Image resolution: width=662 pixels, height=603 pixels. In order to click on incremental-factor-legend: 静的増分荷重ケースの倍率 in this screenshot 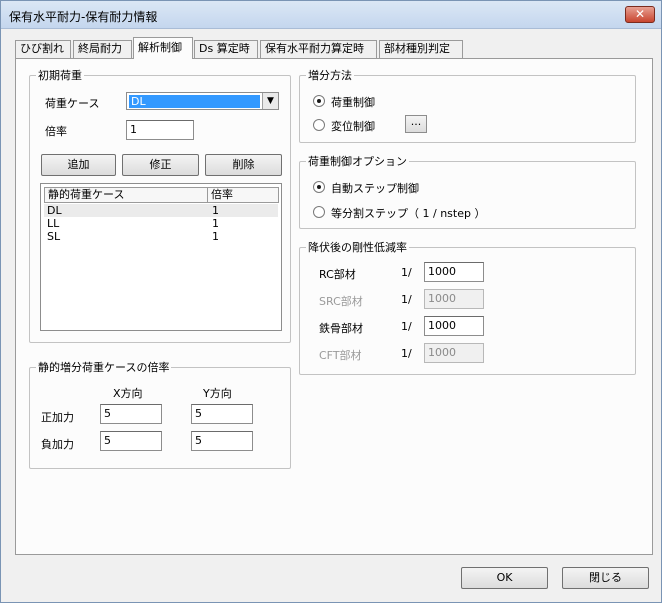, I will do `click(104, 367)`.